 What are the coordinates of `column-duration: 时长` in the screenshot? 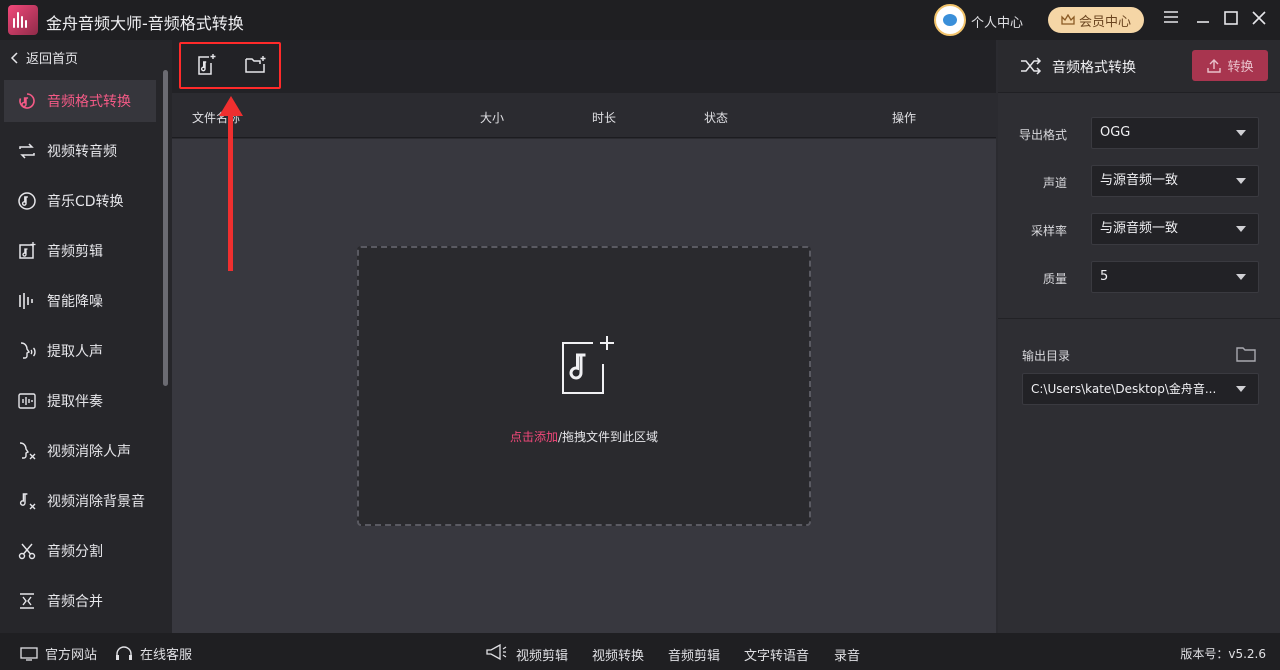 It's located at (604, 118).